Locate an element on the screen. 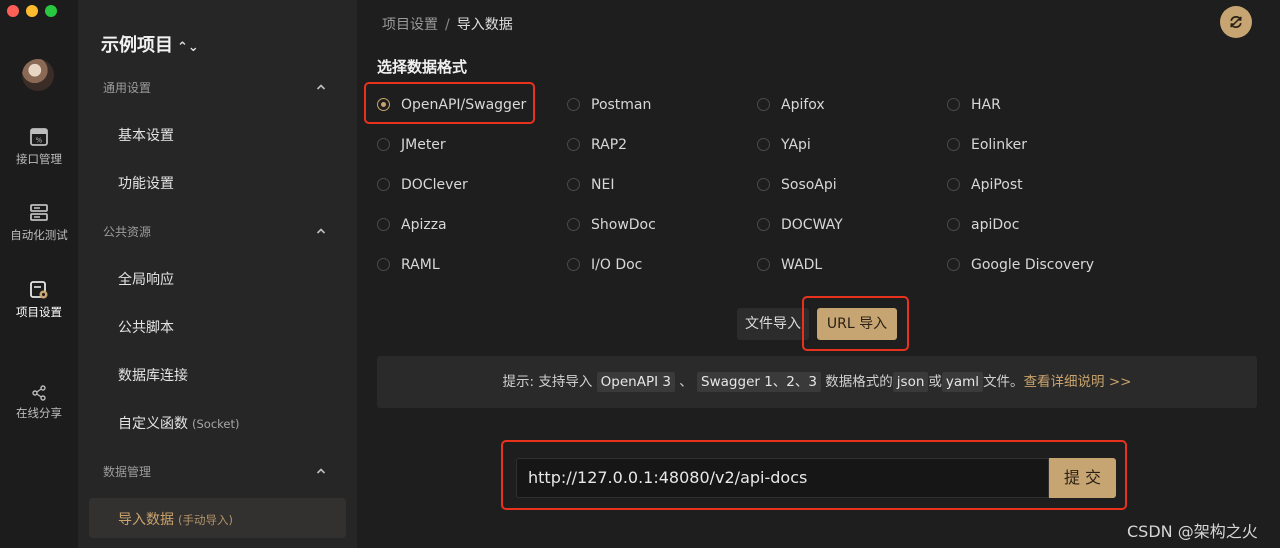 The width and height of the screenshot is (1280, 548). radio-label: WADL is located at coordinates (802, 265).